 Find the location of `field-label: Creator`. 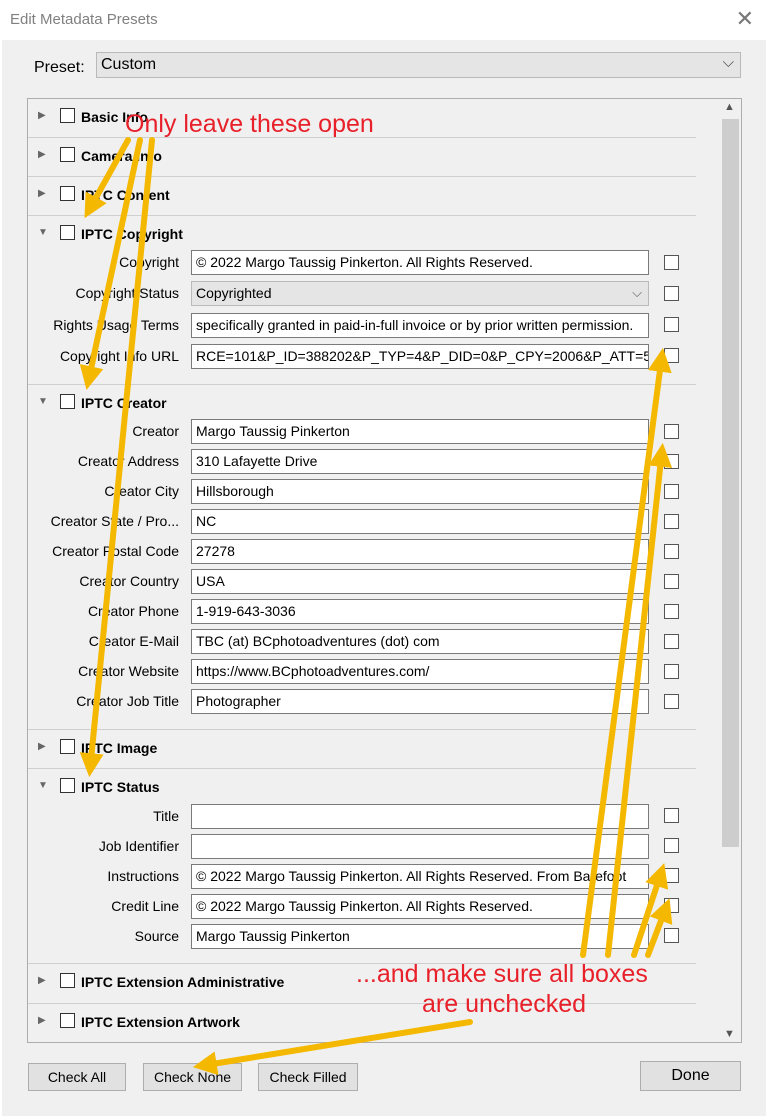

field-label: Creator is located at coordinates (155, 431).